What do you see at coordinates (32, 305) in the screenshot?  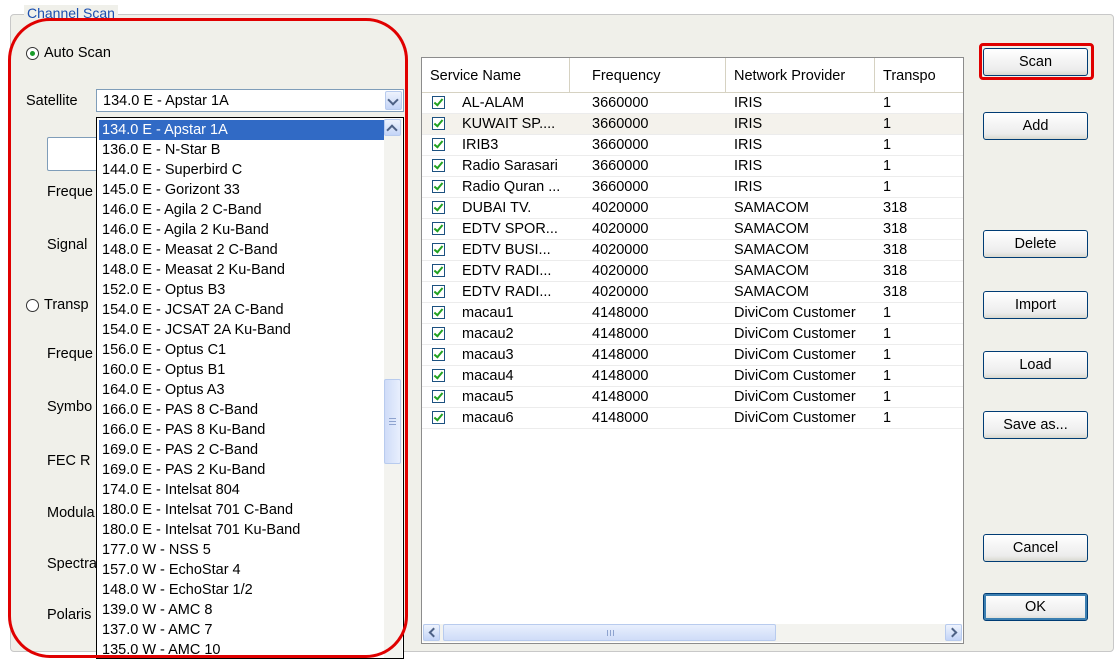 I see `transponder-scan-radio` at bounding box center [32, 305].